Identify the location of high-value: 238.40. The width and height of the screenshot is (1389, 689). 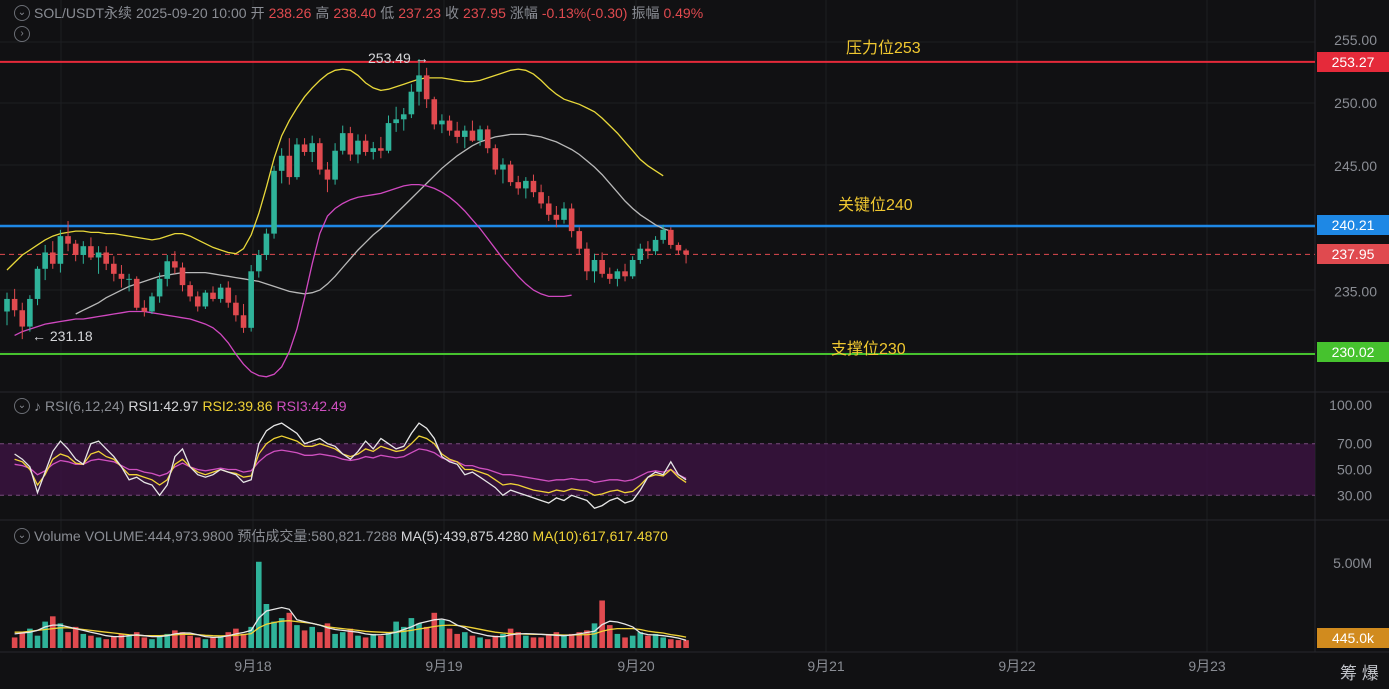
(355, 13).